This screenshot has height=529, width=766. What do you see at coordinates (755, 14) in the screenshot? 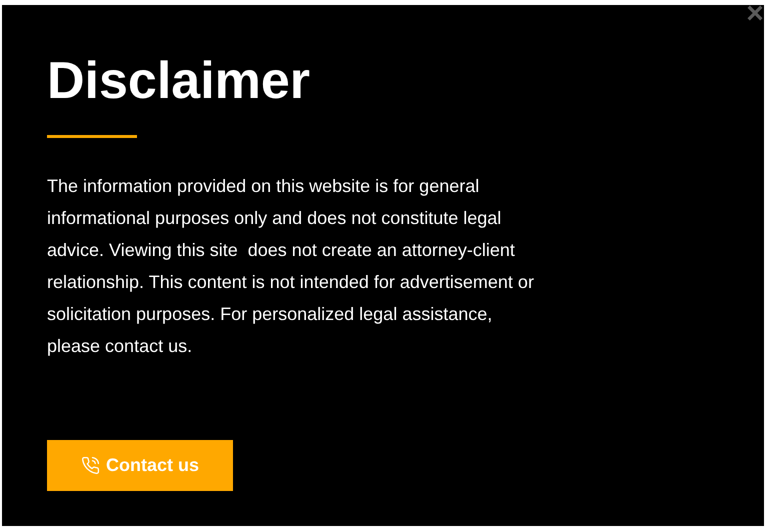
I see `close-button: ×` at bounding box center [755, 14].